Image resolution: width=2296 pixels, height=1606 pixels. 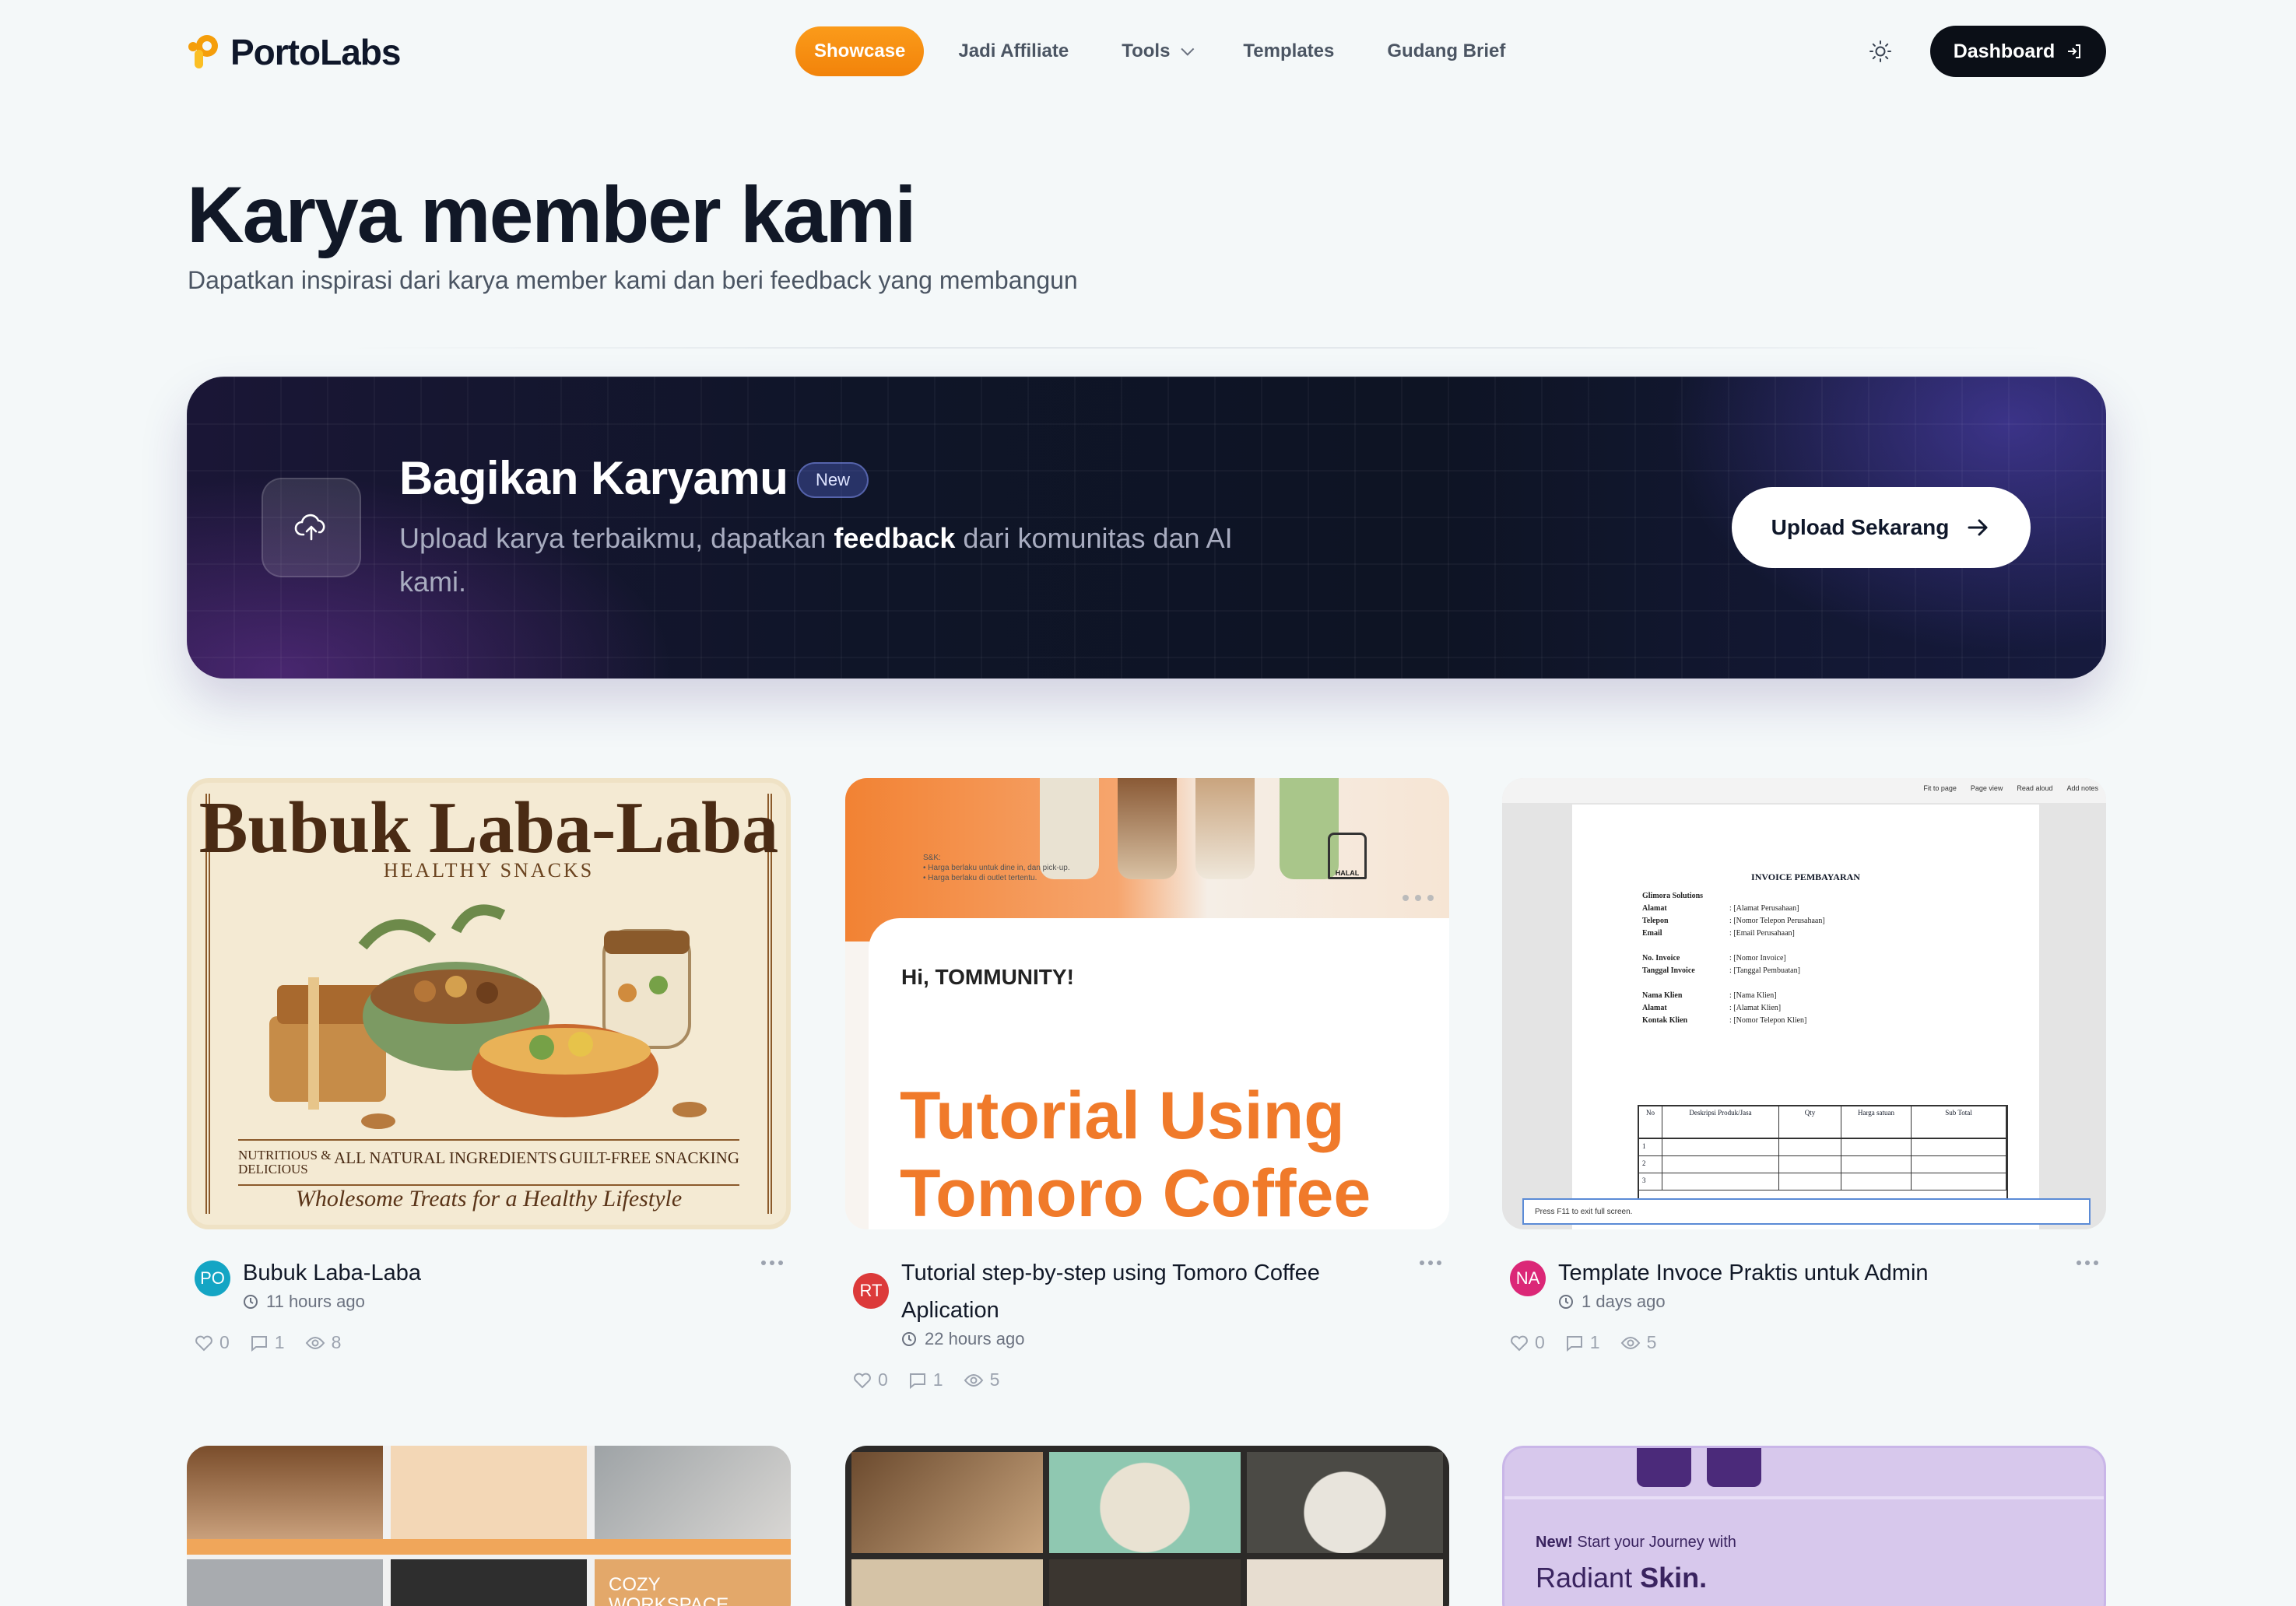 I want to click on invoice-field-cell: : [Nama Klien], so click(x=1753, y=996).